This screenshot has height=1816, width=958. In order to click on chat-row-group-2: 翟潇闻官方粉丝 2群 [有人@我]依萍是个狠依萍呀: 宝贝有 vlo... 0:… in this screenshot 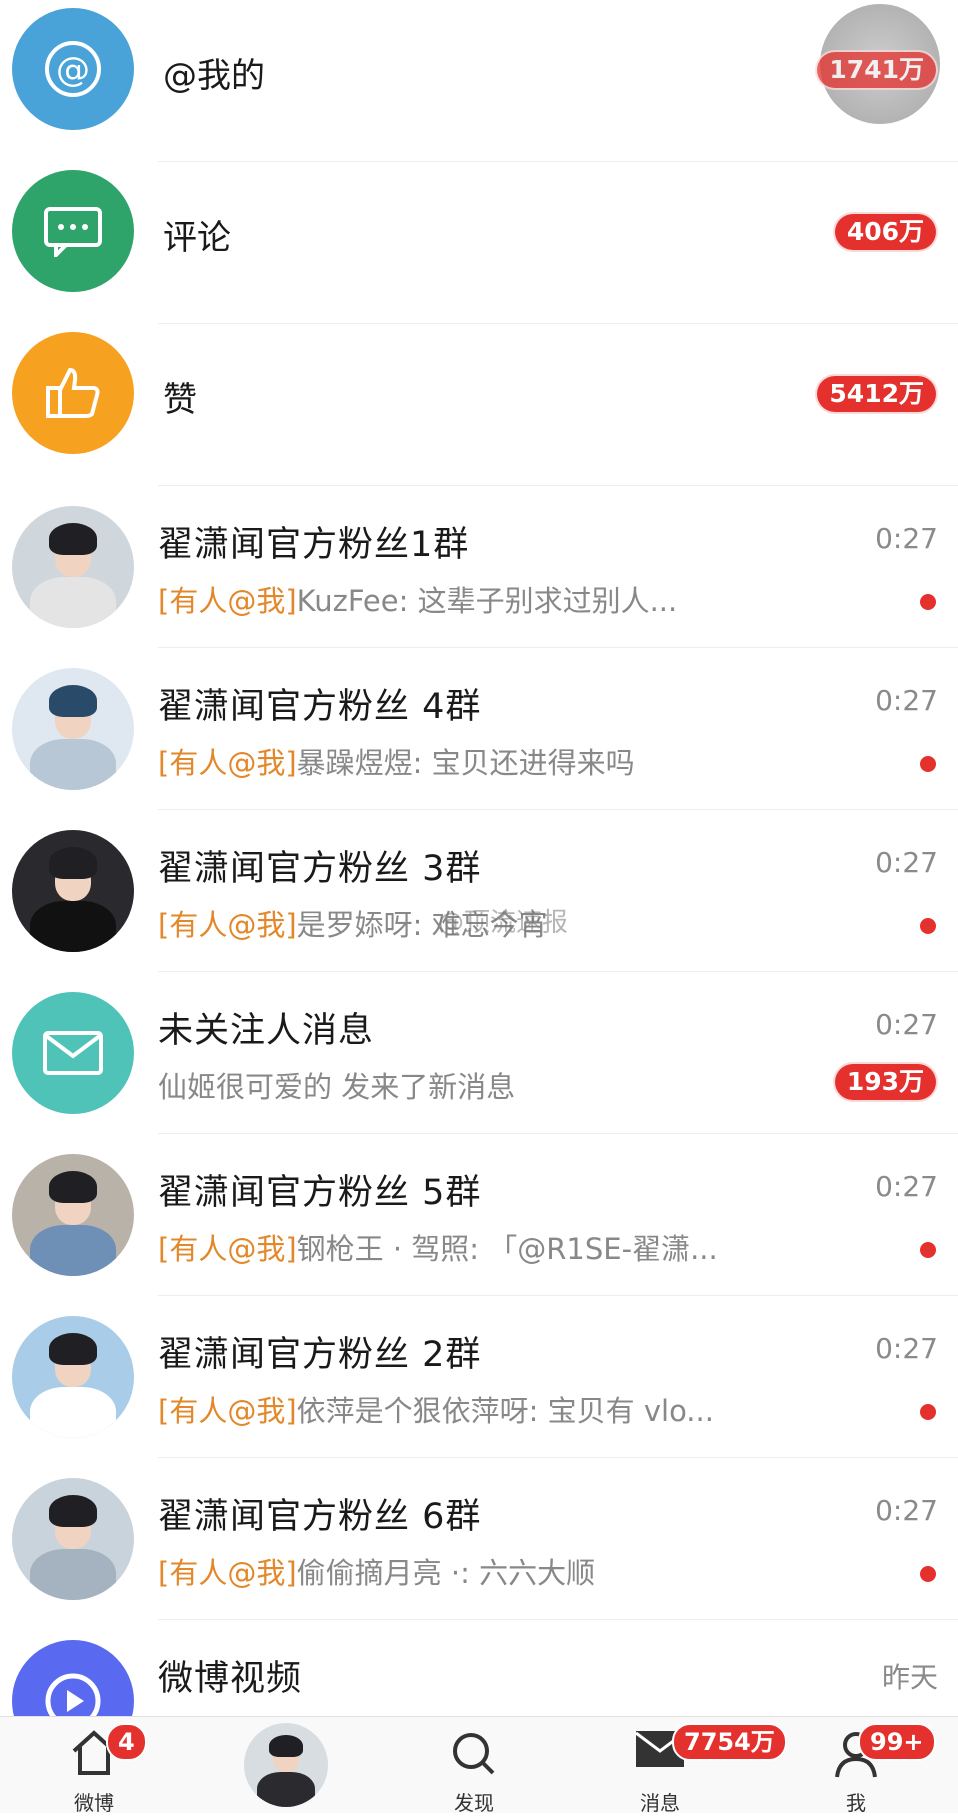, I will do `click(479, 1377)`.